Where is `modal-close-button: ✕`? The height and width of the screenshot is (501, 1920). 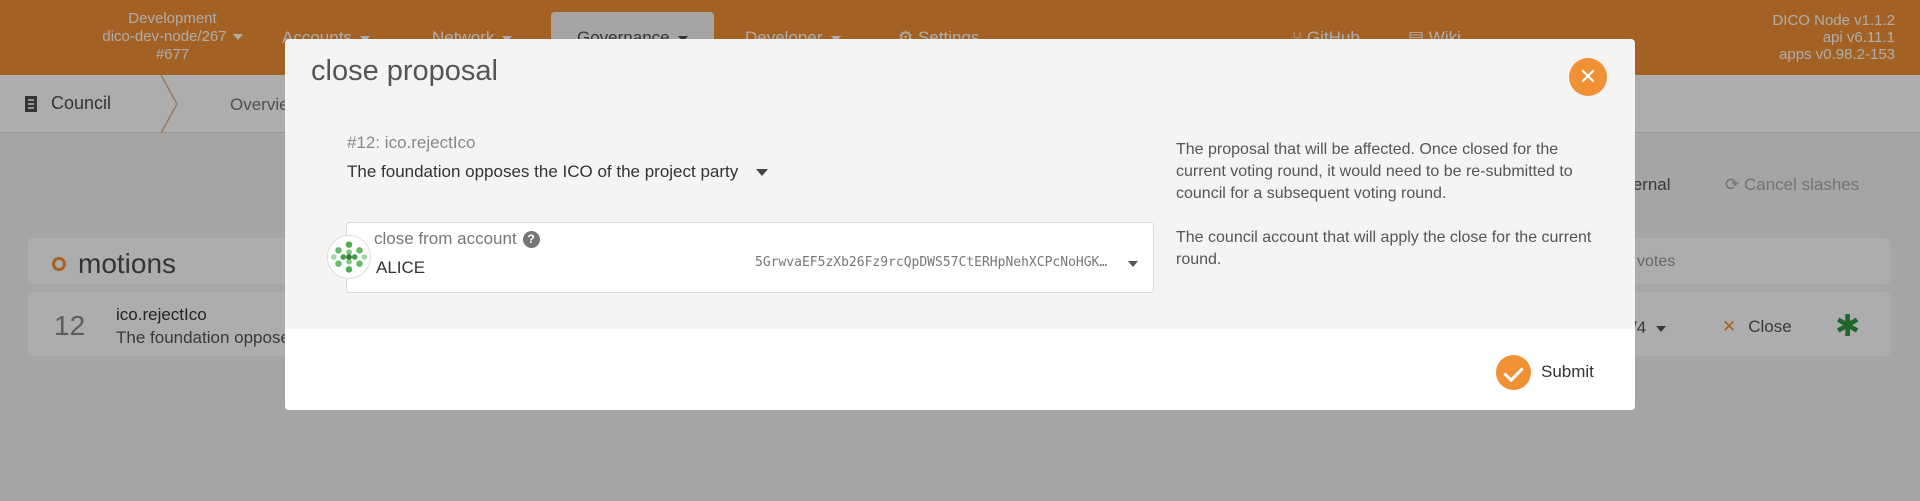
modal-close-button: ✕ is located at coordinates (1588, 77).